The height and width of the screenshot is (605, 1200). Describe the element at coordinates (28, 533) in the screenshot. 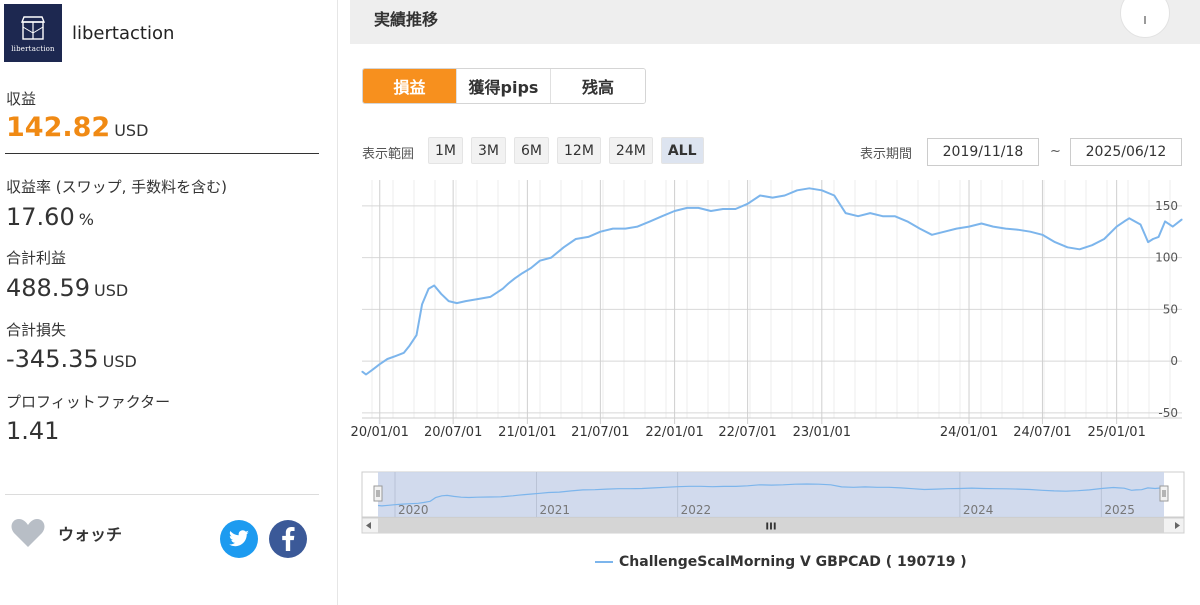

I see `heart-icon` at that location.